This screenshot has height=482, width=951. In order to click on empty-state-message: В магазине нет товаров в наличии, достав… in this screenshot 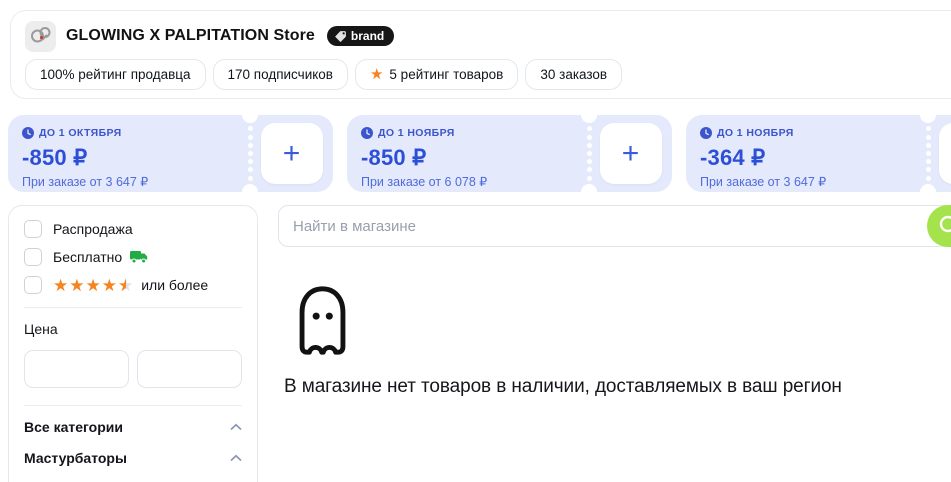, I will do `click(563, 386)`.